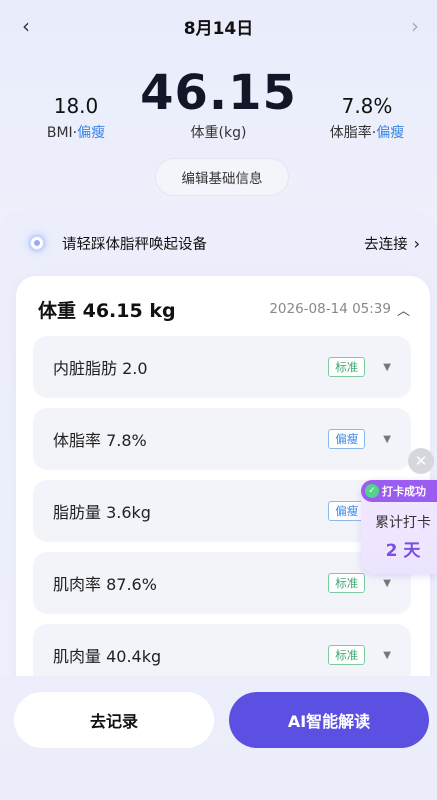 Image resolution: width=437 pixels, height=800 pixels. What do you see at coordinates (421, 461) in the screenshot?
I see `close-icon: ✕` at bounding box center [421, 461].